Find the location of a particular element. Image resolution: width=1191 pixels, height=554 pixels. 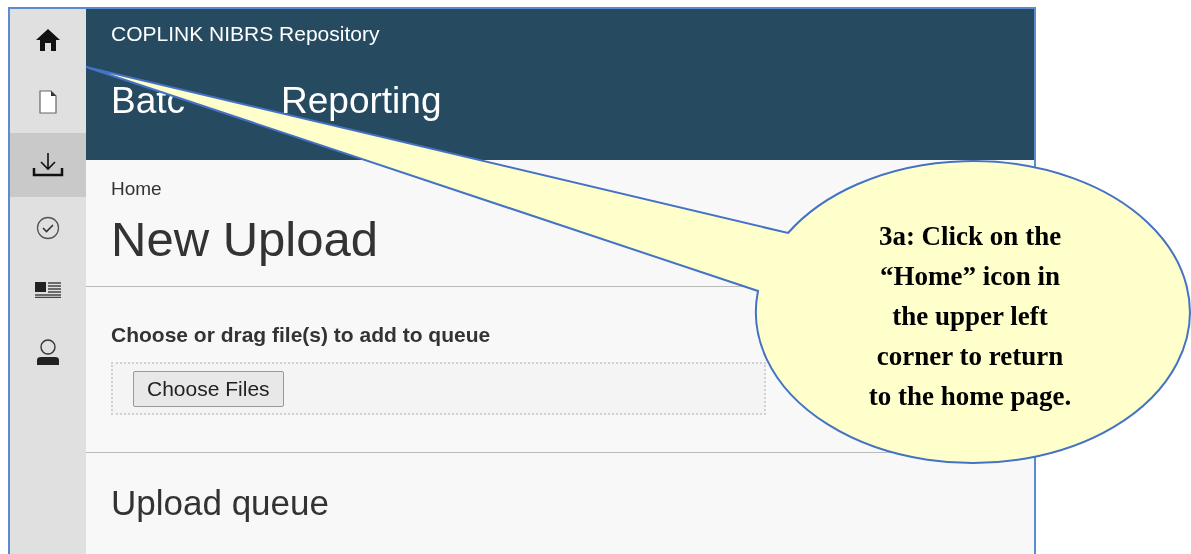

app-name: COPLINK NIBRS Repository is located at coordinates (245, 34).